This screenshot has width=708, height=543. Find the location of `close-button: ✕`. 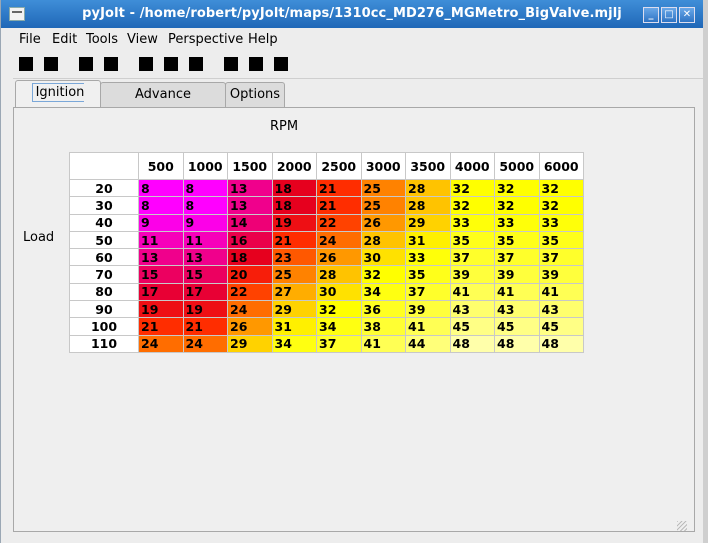

close-button: ✕ is located at coordinates (687, 15).